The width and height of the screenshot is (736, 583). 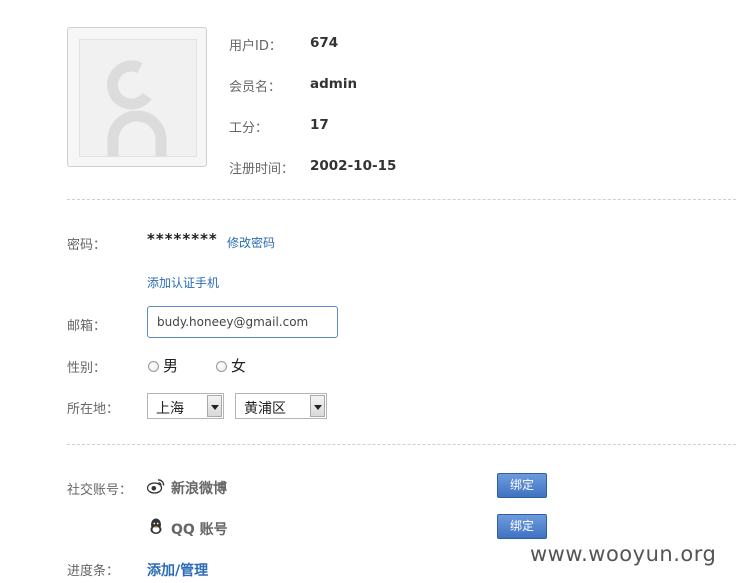 I want to click on user-id-label: 用户ID：, so click(x=255, y=46).